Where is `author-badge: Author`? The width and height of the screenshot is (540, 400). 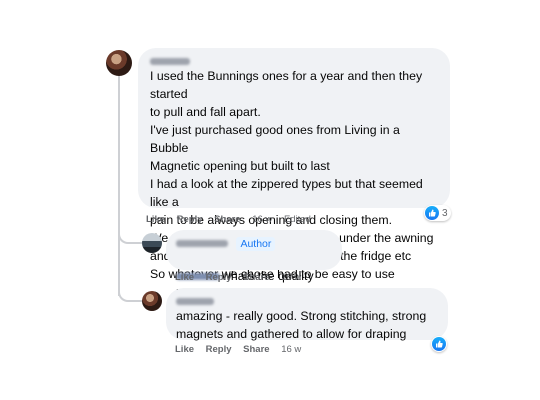
author-badge: Author is located at coordinates (256, 243).